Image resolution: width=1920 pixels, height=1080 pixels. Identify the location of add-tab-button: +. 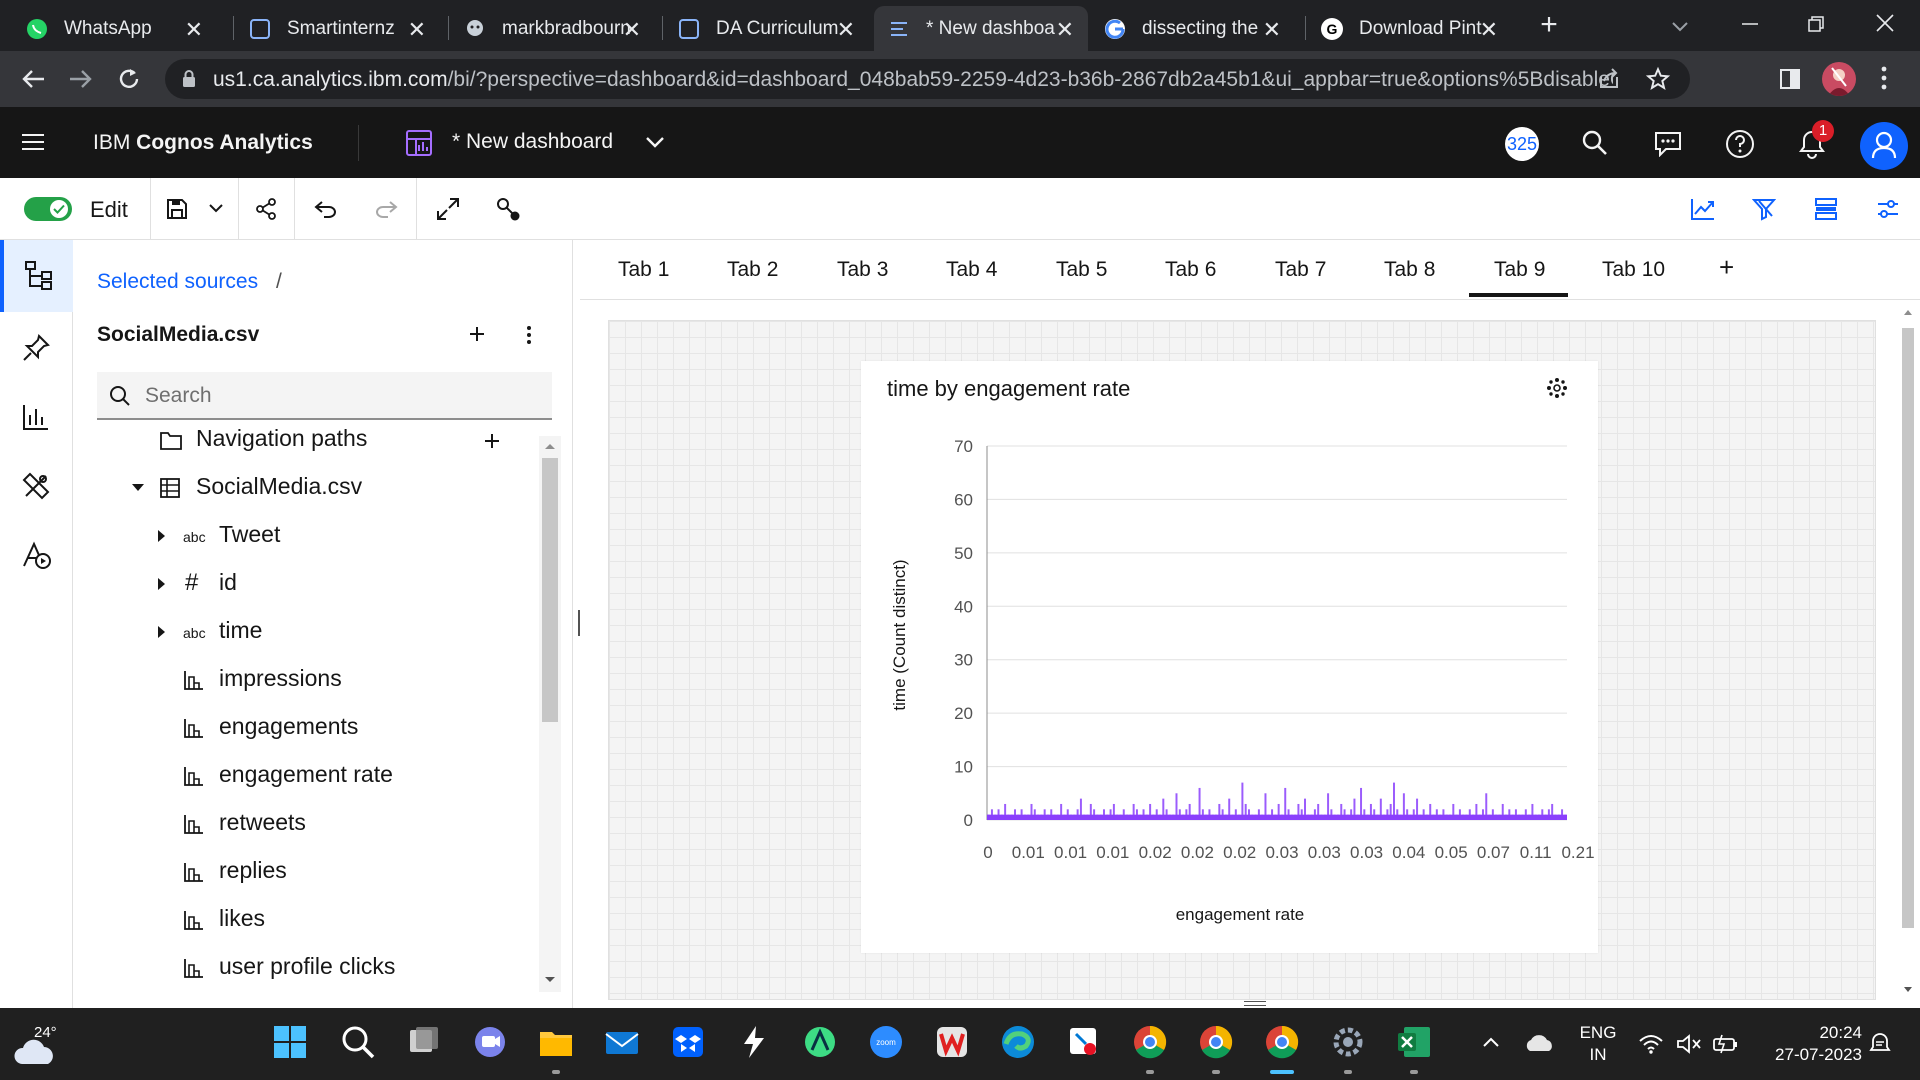
(1726, 267).